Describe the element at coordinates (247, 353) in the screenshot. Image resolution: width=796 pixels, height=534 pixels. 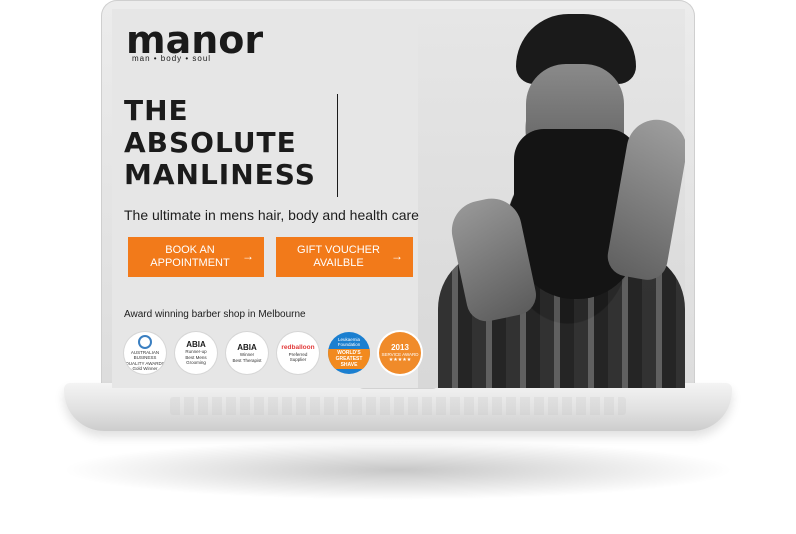
I see `award-badge-abia-winner: ABIA Winner Best Therapist` at that location.